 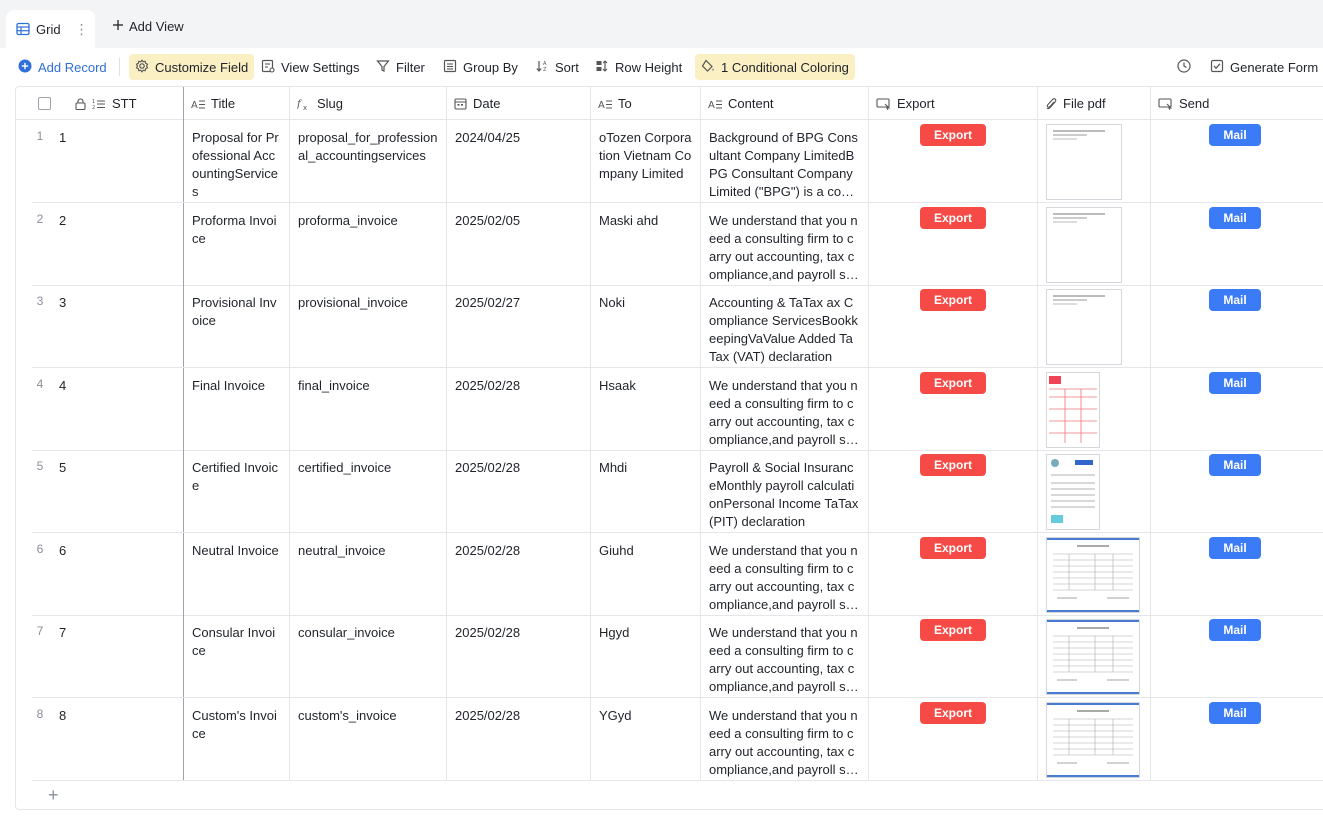 What do you see at coordinates (50, 29) in the screenshot?
I see `tab-grid: Grid ⋮` at bounding box center [50, 29].